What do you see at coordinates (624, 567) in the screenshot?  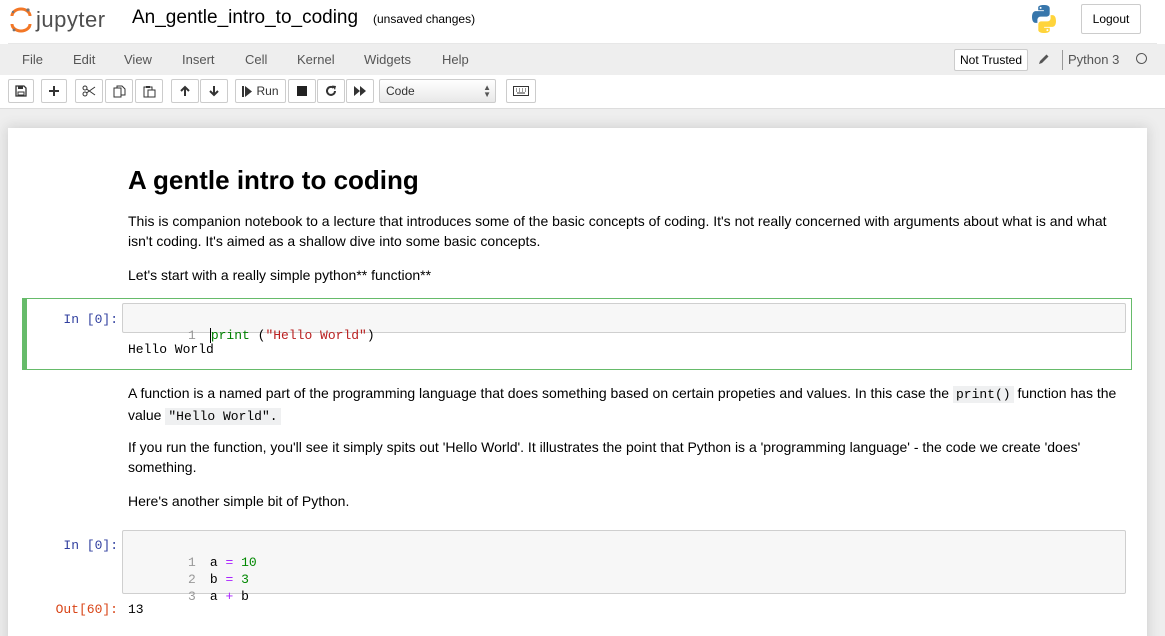 I see `code-editor: 1a = 10 2b = 3 3a + b` at bounding box center [624, 567].